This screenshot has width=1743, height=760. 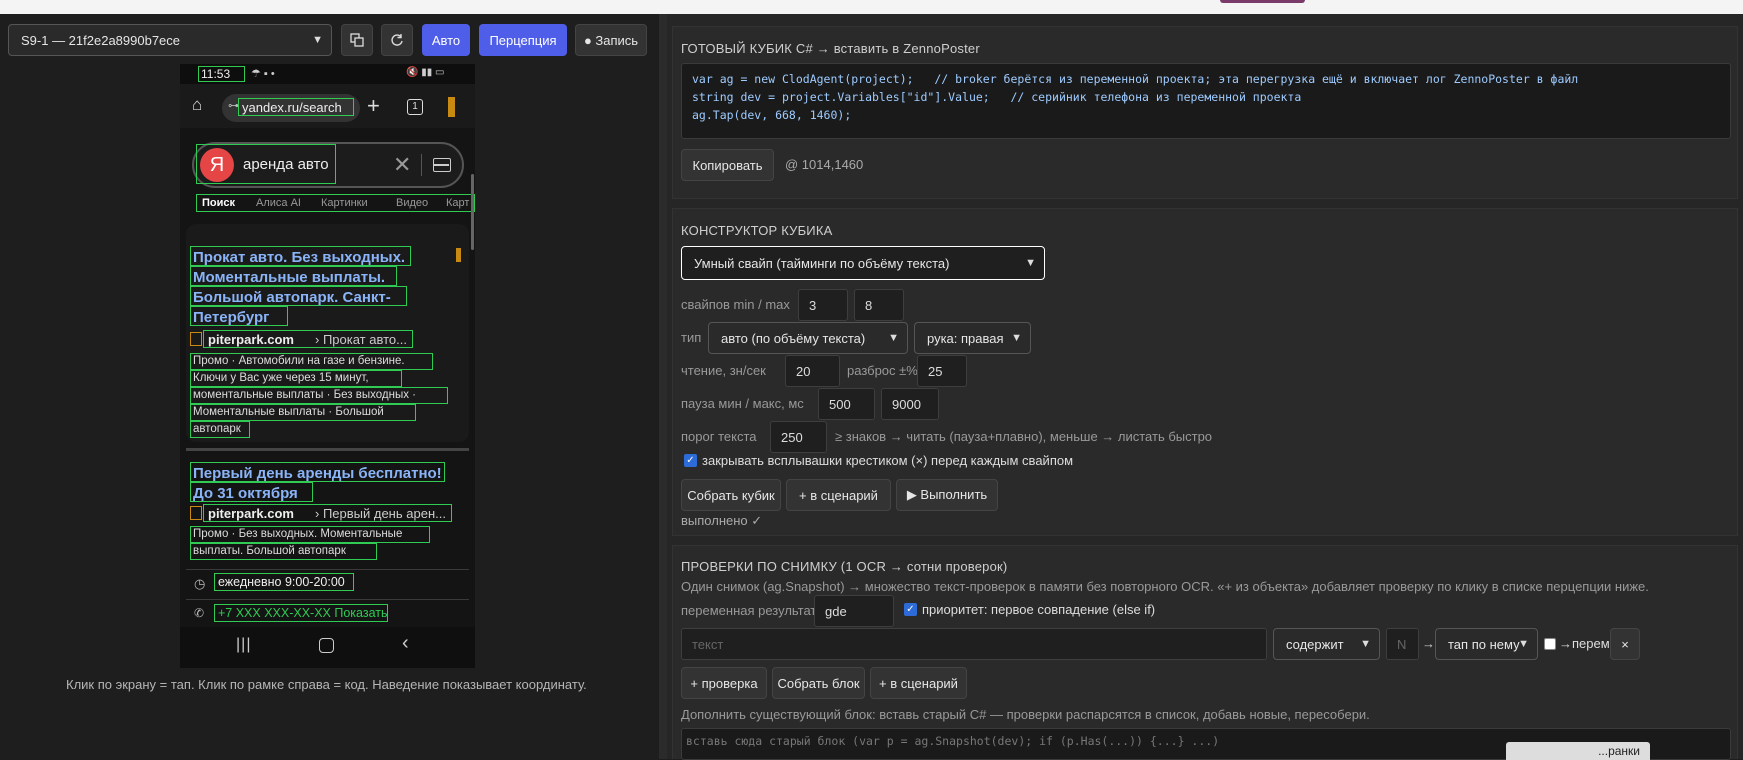 What do you see at coordinates (818, 683) in the screenshot?
I see `build-block-button: Собрать блок` at bounding box center [818, 683].